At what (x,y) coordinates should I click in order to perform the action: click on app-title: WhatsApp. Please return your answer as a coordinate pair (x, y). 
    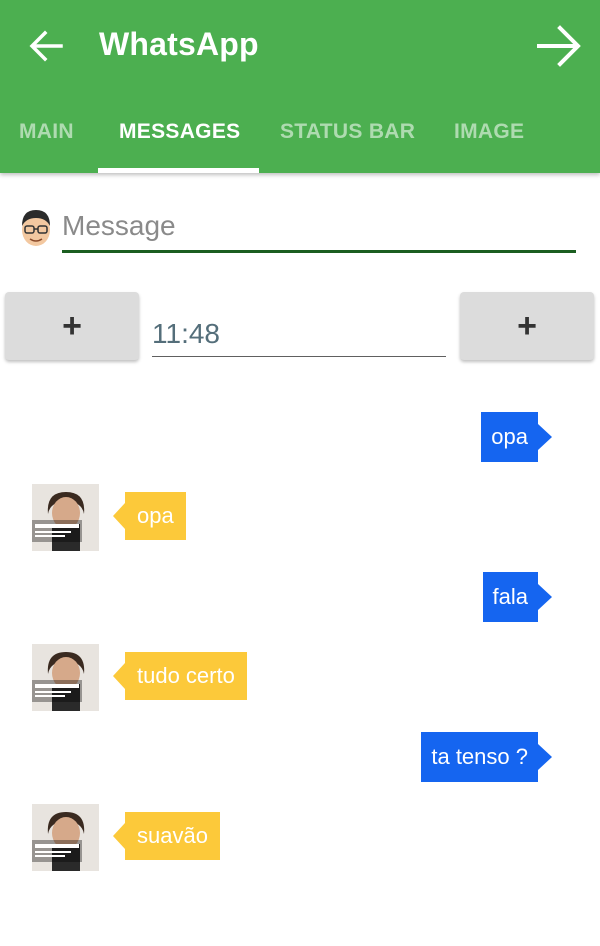
    Looking at the image, I should click on (179, 44).